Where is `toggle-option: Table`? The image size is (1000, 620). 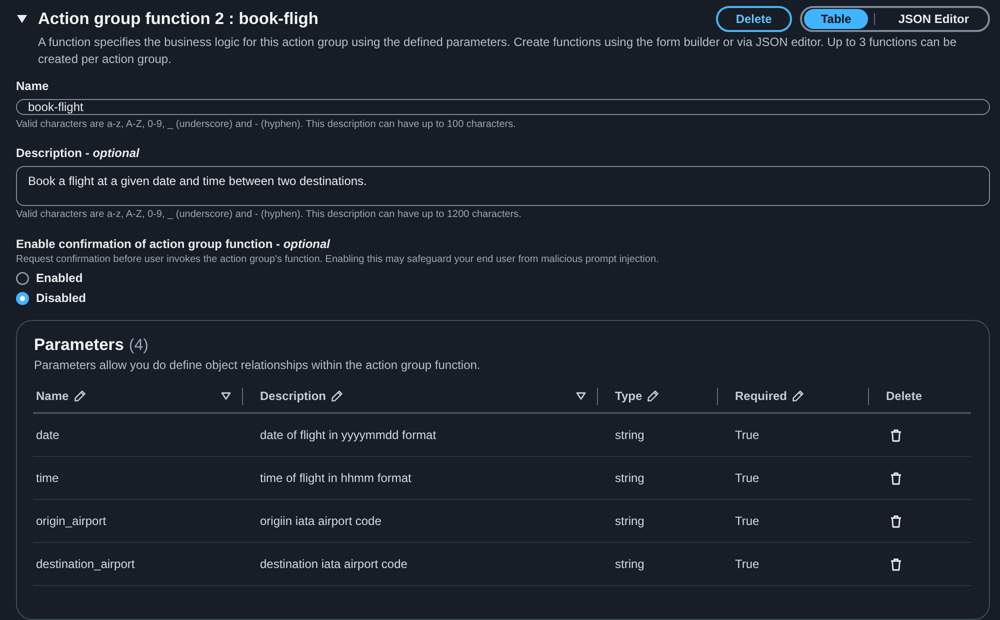 toggle-option: Table is located at coordinates (836, 19).